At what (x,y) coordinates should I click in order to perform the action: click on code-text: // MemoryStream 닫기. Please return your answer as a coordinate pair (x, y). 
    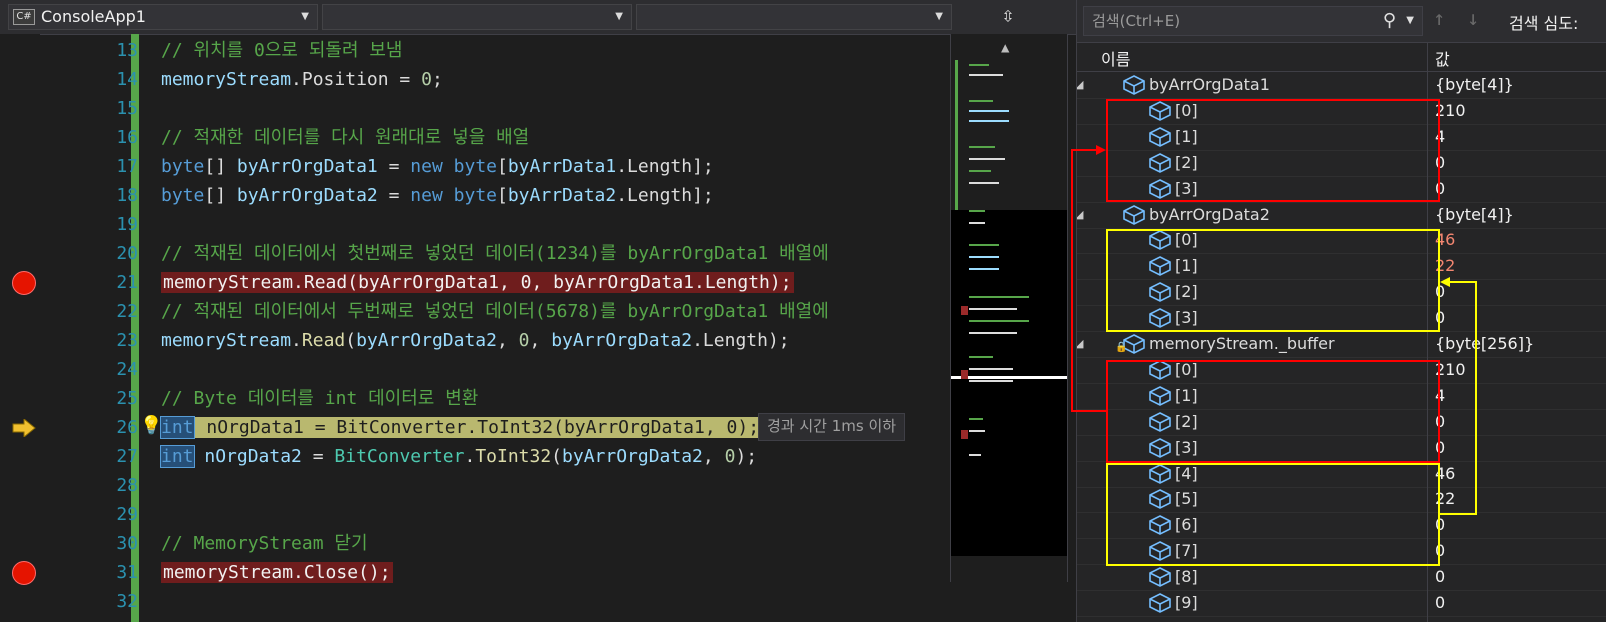
    Looking at the image, I should click on (264, 543).